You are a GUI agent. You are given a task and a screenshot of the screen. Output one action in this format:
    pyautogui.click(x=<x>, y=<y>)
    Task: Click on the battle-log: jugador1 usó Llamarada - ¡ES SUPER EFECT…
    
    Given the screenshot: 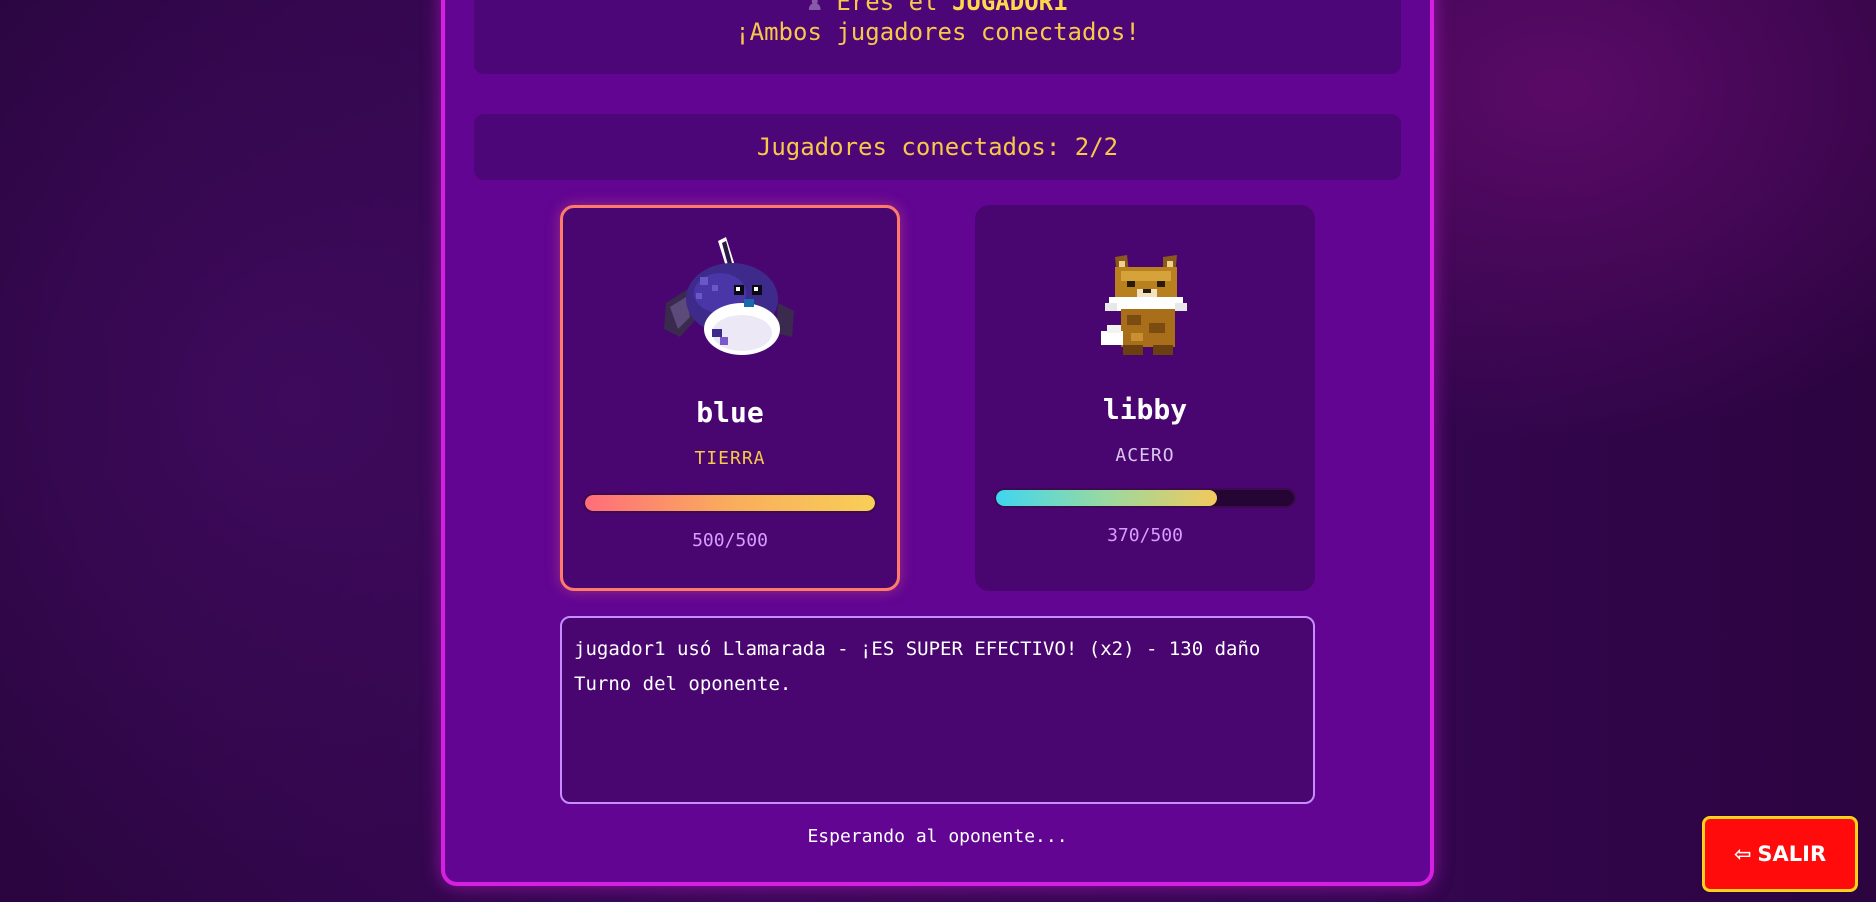 What is the action you would take?
    pyautogui.click(x=937, y=710)
    